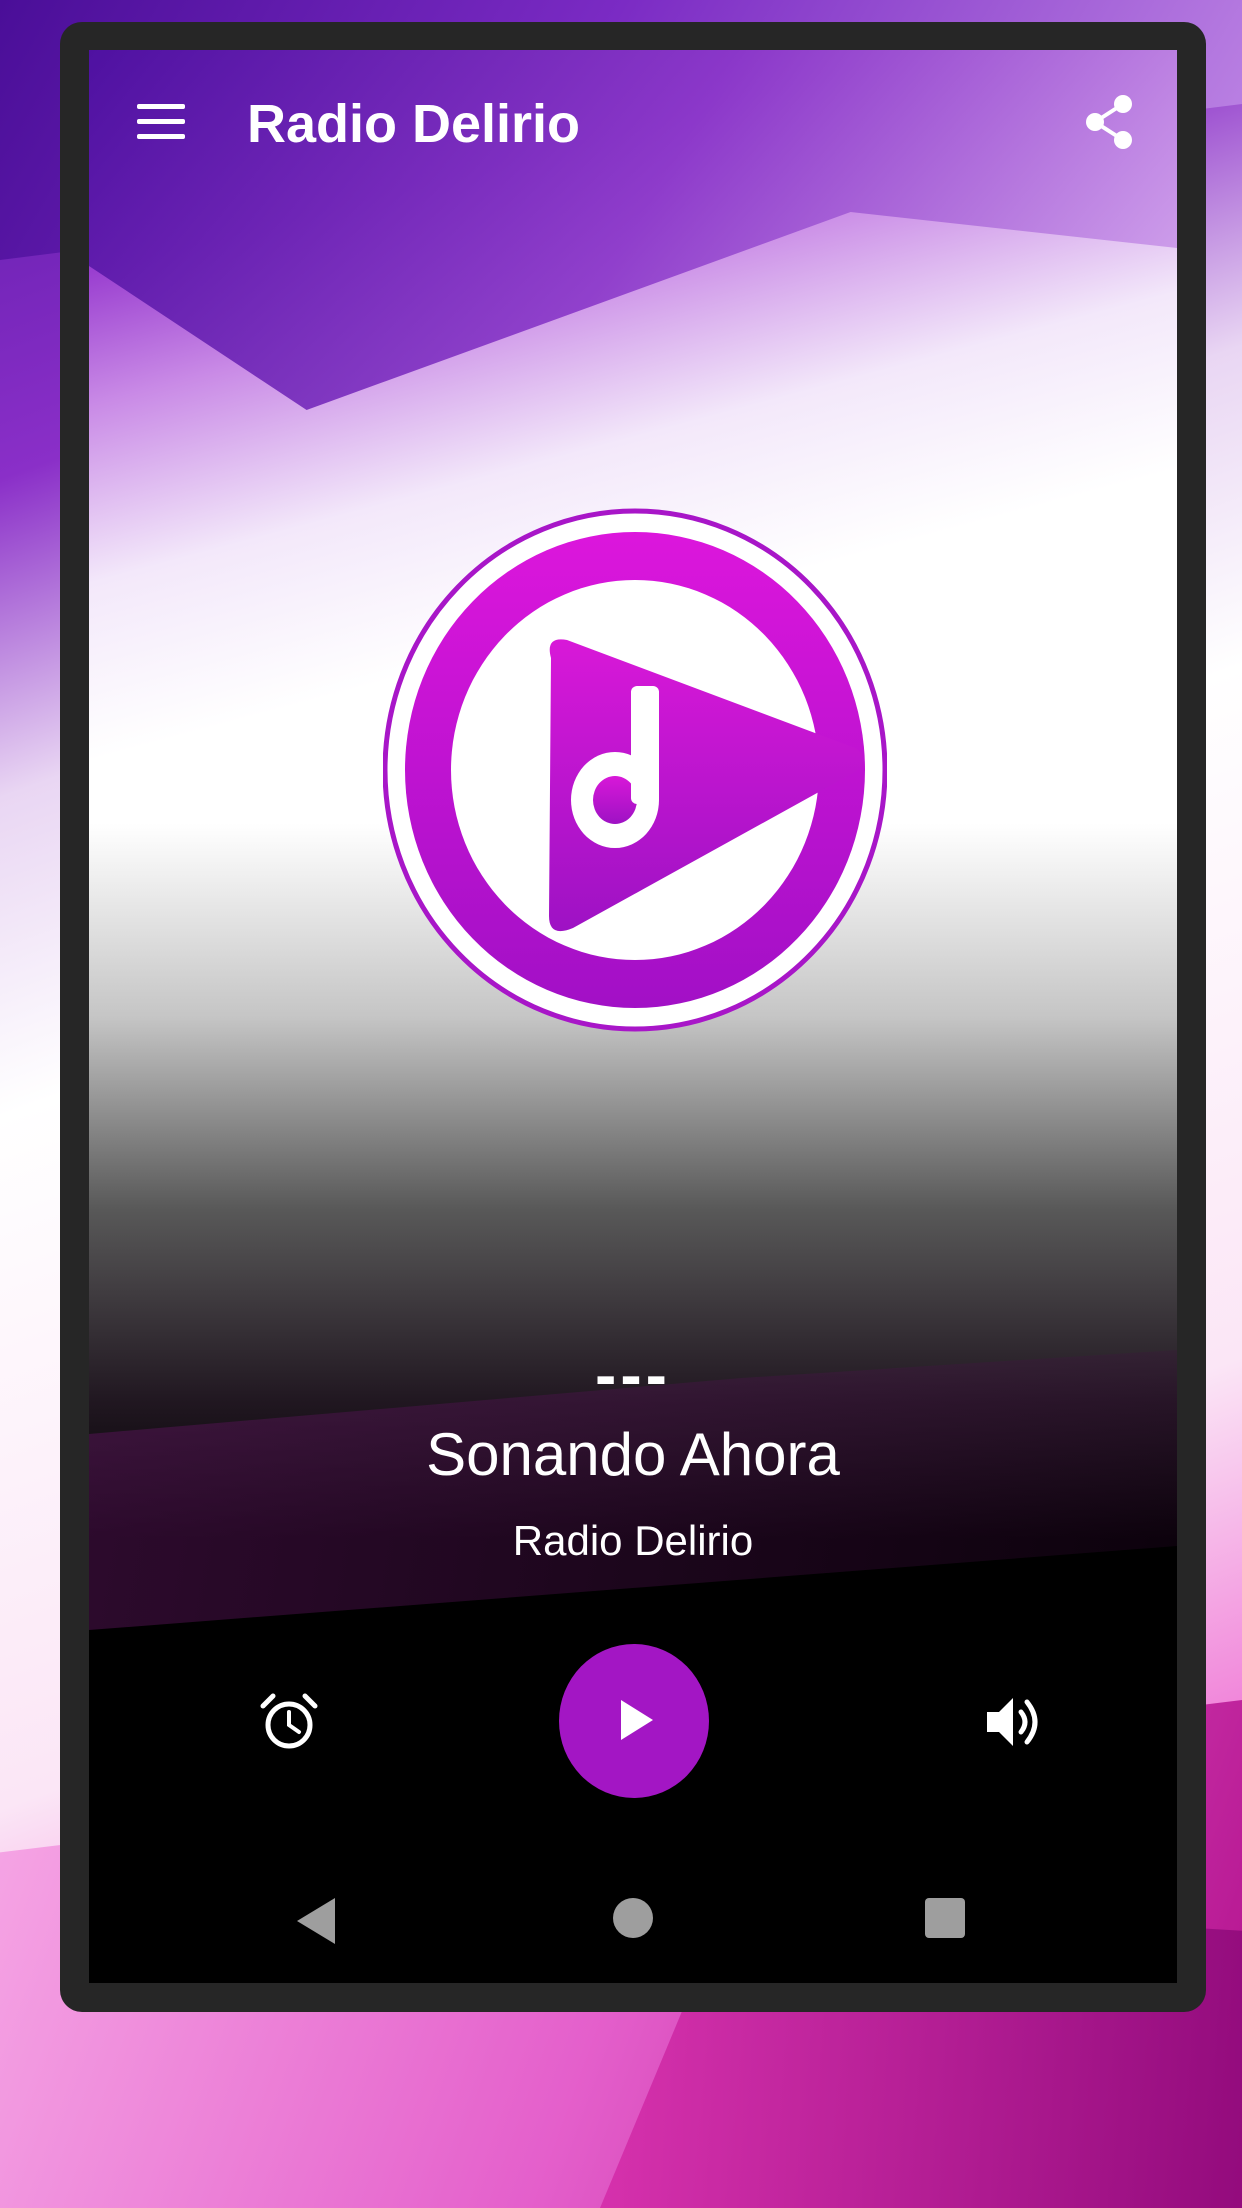 The image size is (1242, 2208). I want to click on home-circle-icon, so click(633, 1918).